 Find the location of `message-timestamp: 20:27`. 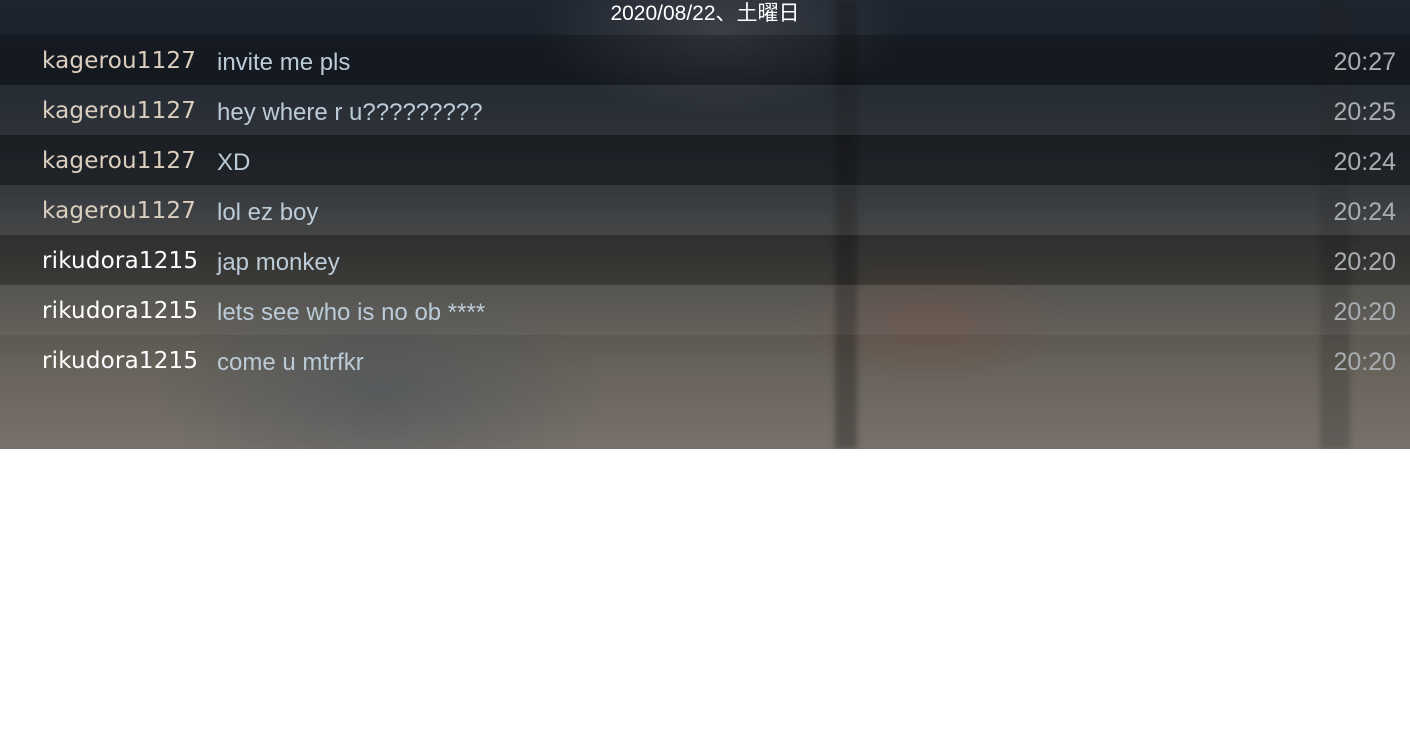

message-timestamp: 20:27 is located at coordinates (1364, 62).